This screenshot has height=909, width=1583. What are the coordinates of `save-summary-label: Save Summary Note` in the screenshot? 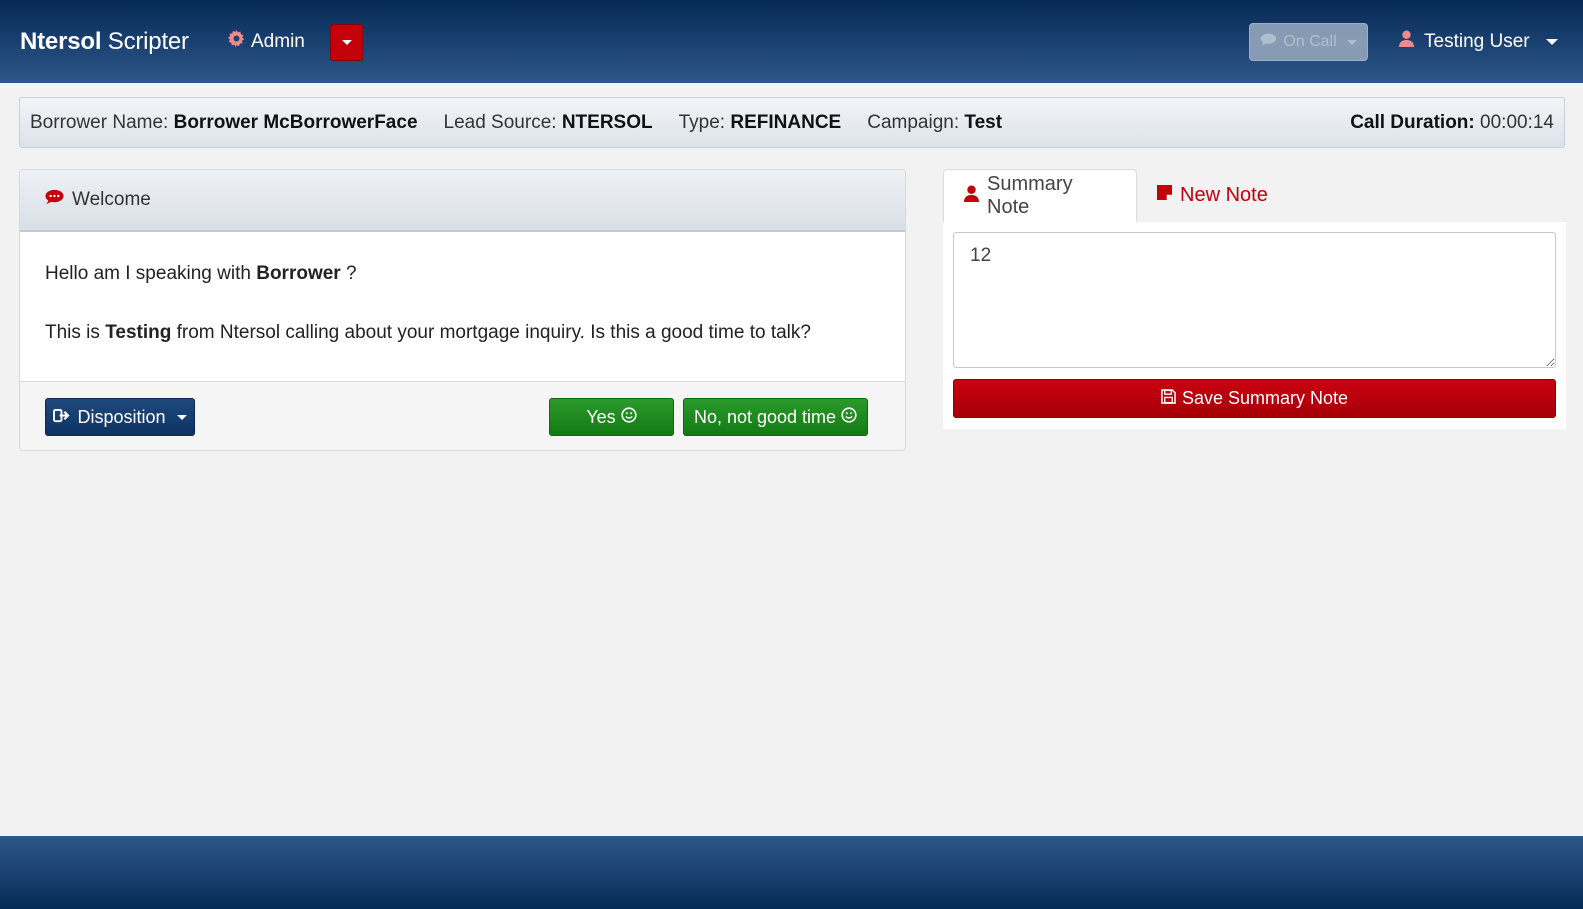 It's located at (1265, 398).